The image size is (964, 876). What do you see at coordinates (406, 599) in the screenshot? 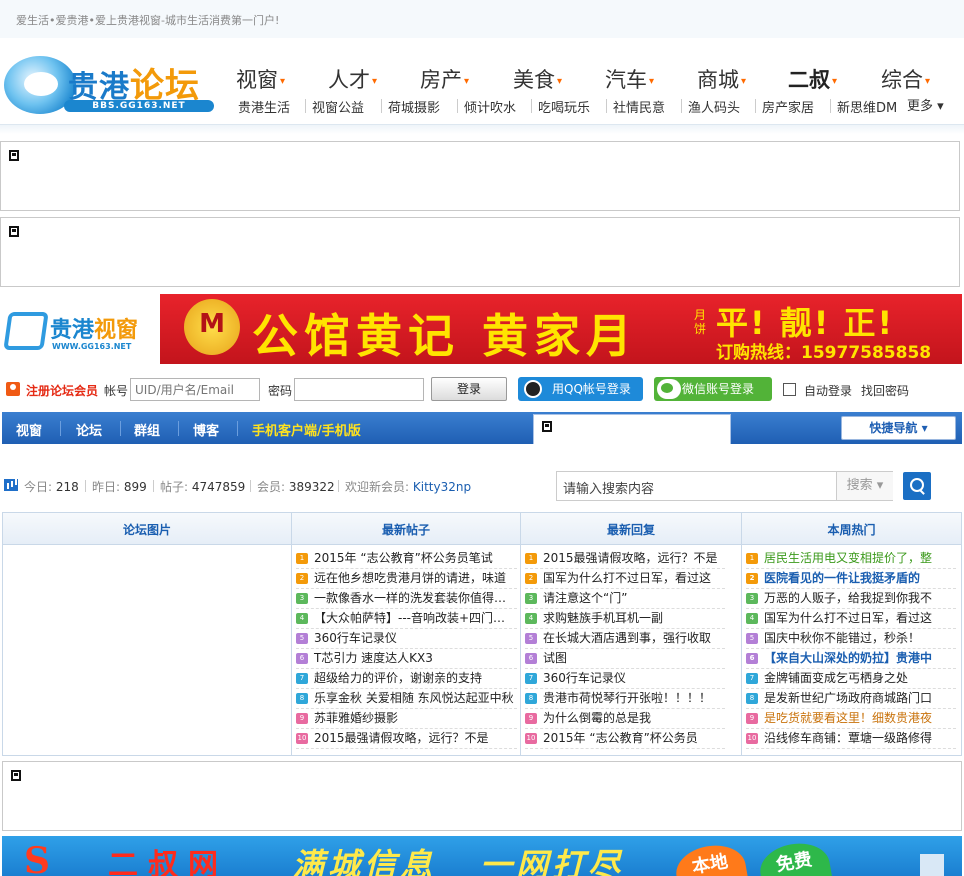
I see `list-item: 3 一款像香水一样的洗发套装你值得拥有` at bounding box center [406, 599].